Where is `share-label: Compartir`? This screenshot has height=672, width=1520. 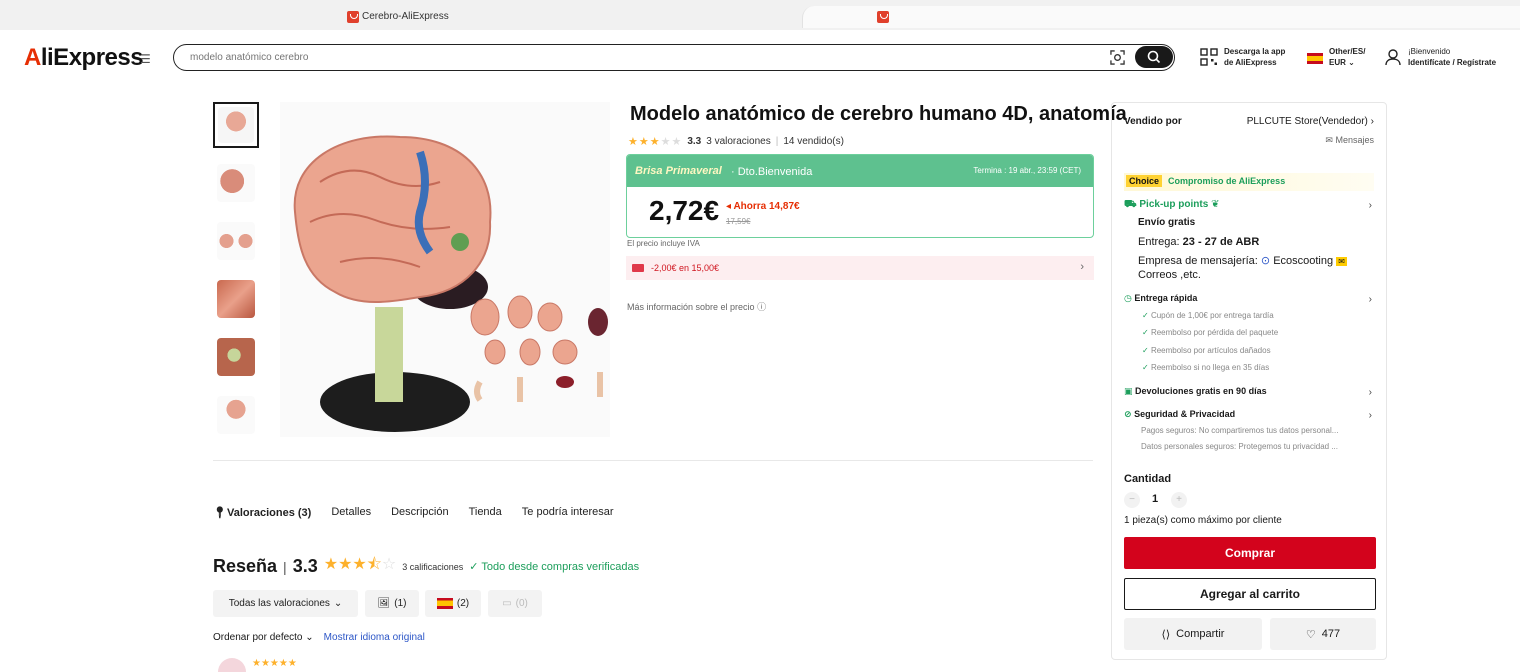 share-label: Compartir is located at coordinates (1200, 634).